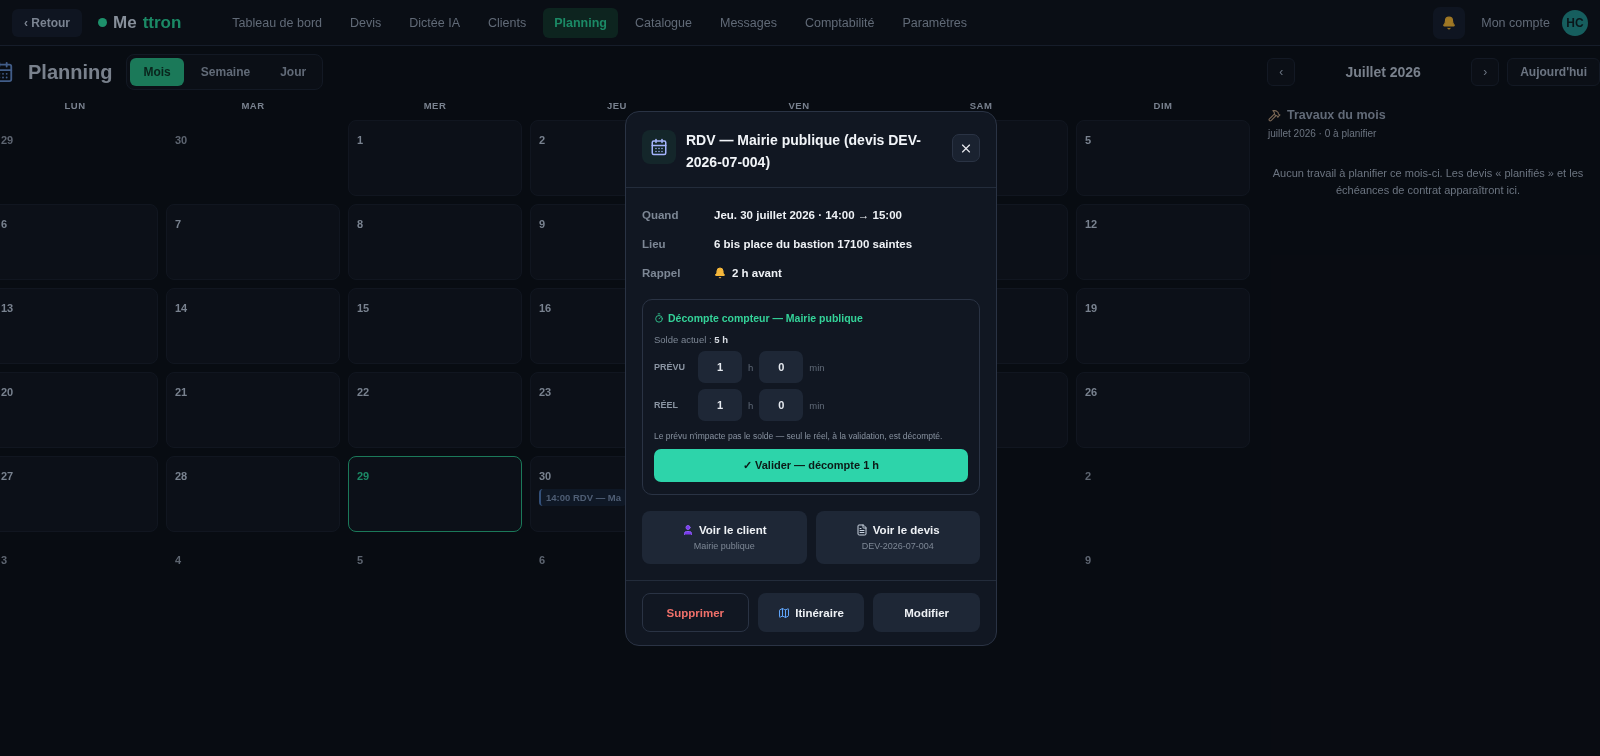  What do you see at coordinates (1091, 224) in the screenshot?
I see `day-number: 12` at bounding box center [1091, 224].